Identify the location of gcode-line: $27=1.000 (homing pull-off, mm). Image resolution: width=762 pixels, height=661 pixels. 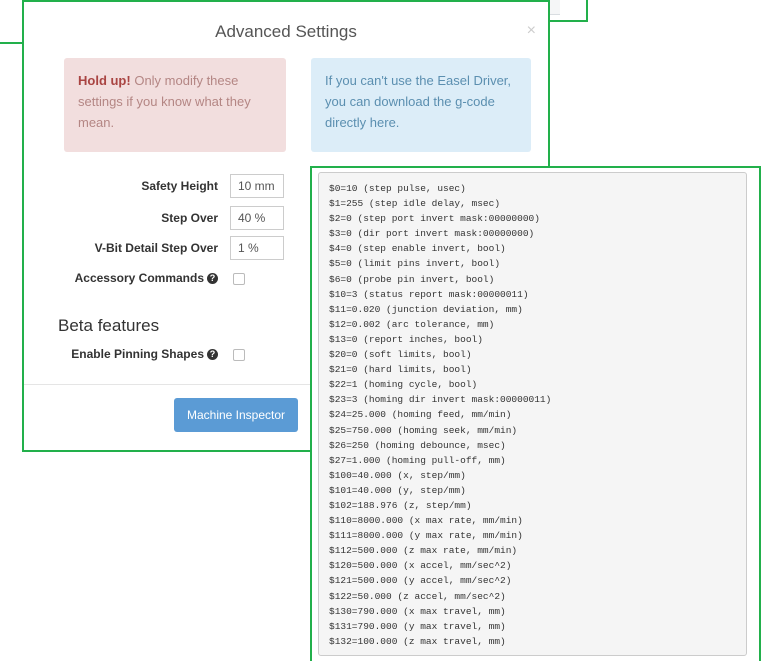
(417, 460).